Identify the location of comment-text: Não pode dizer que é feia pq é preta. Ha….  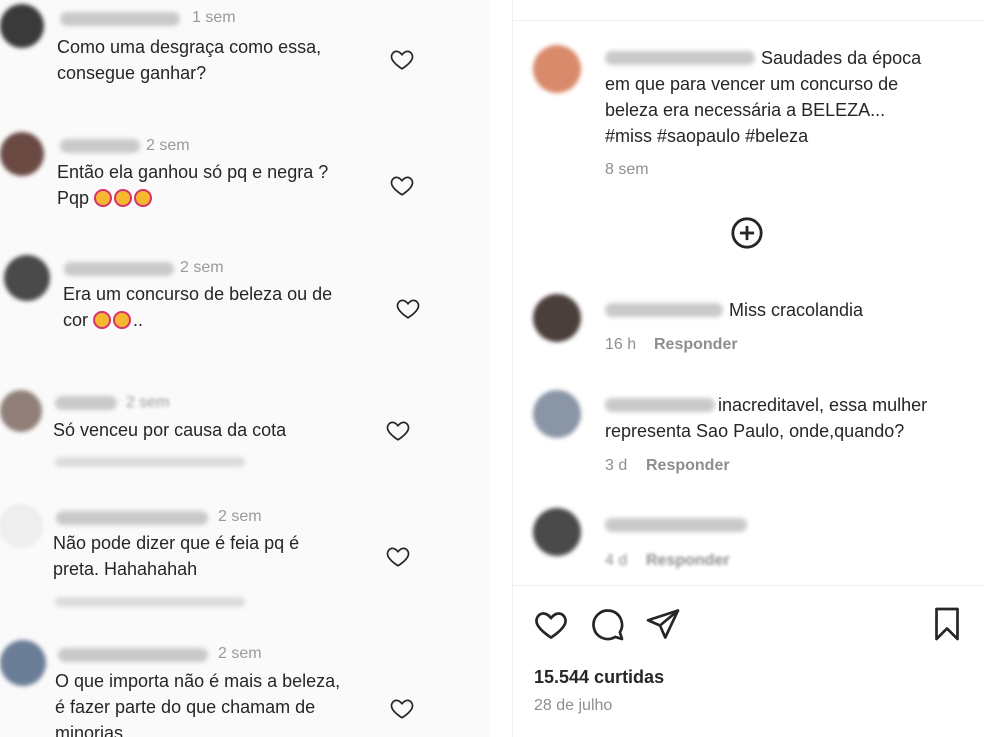
(176, 556).